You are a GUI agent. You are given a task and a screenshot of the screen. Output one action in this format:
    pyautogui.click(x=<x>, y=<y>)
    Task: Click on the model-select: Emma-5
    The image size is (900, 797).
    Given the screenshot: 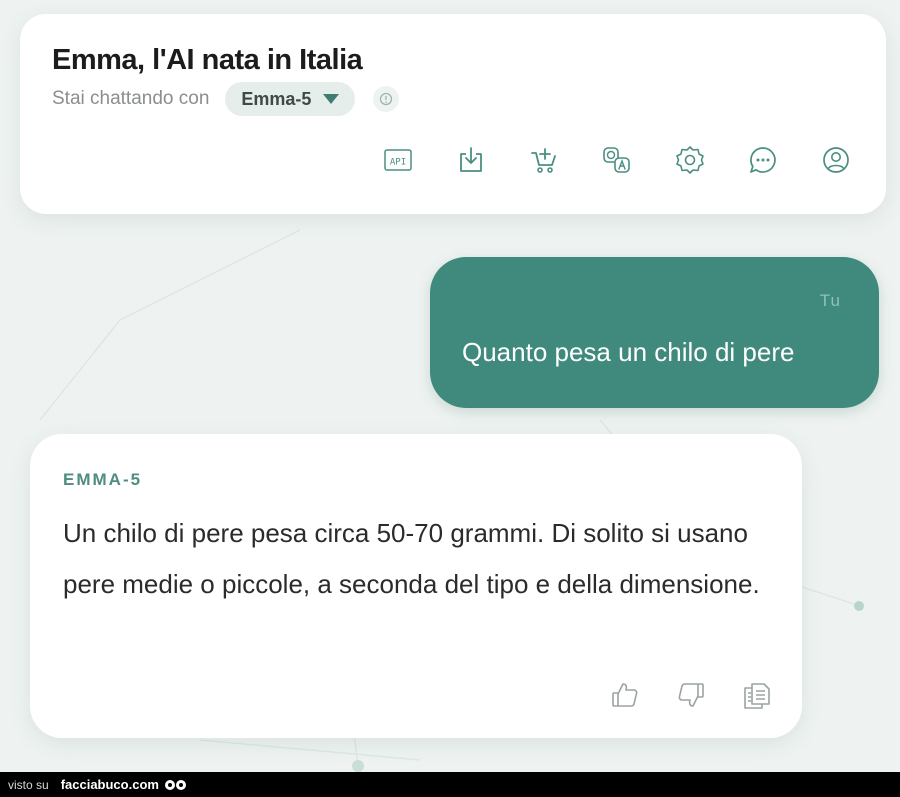 What is the action you would take?
    pyautogui.click(x=290, y=99)
    